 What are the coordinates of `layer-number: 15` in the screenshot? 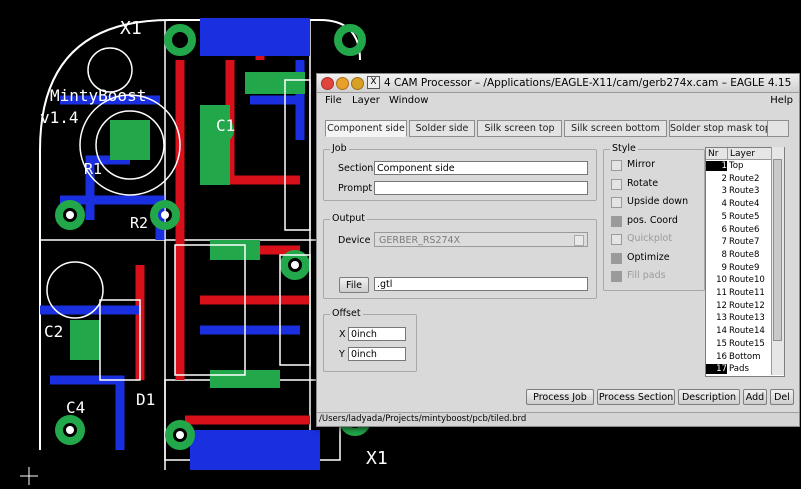 It's located at (721, 343).